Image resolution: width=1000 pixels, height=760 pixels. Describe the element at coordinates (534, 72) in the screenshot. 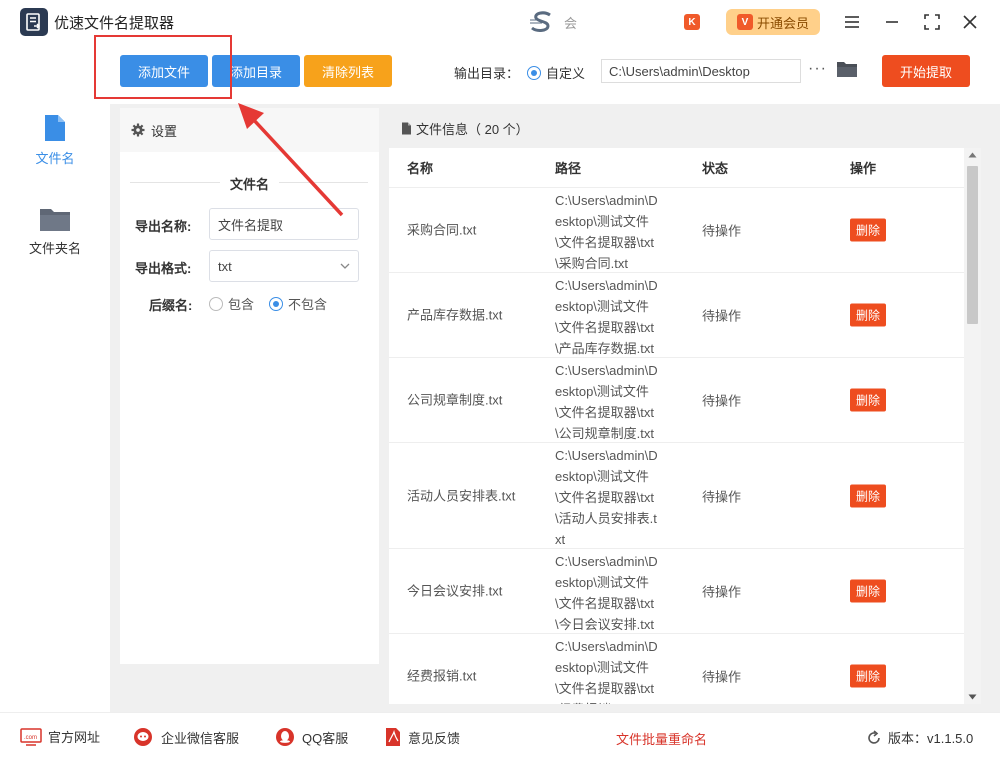

I see `radio-custom-checked` at that location.